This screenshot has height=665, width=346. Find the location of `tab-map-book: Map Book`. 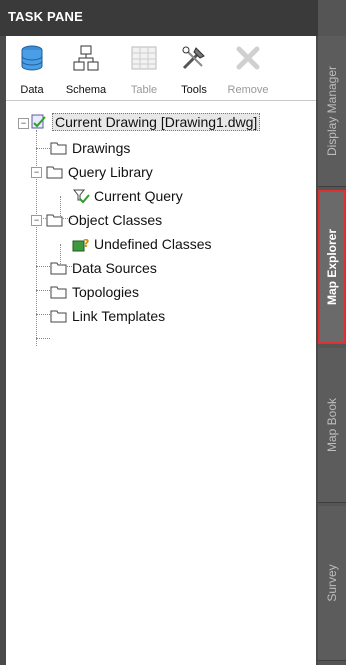

tab-map-book: Map Book is located at coordinates (332, 425).